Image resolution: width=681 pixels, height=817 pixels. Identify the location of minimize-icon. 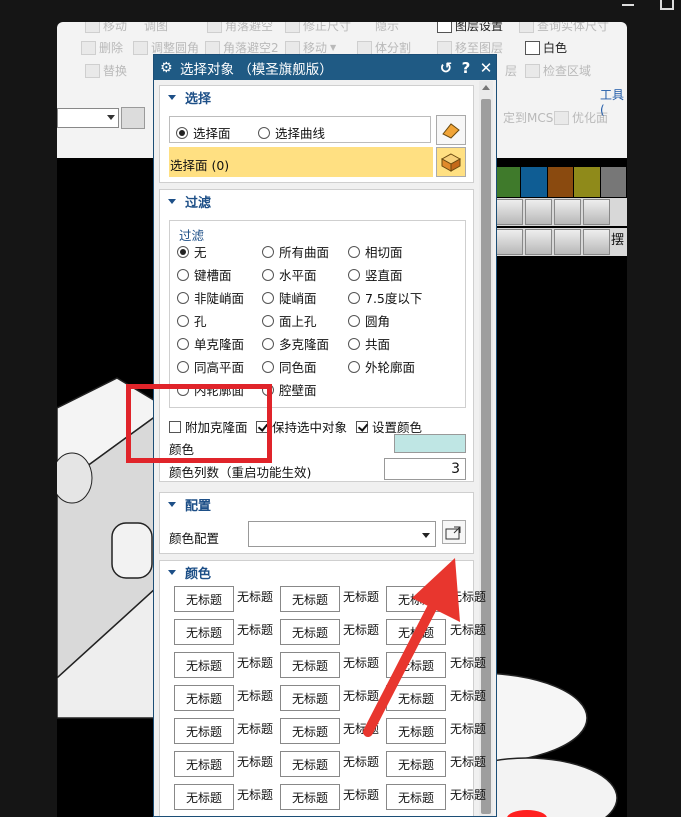
(629, 5).